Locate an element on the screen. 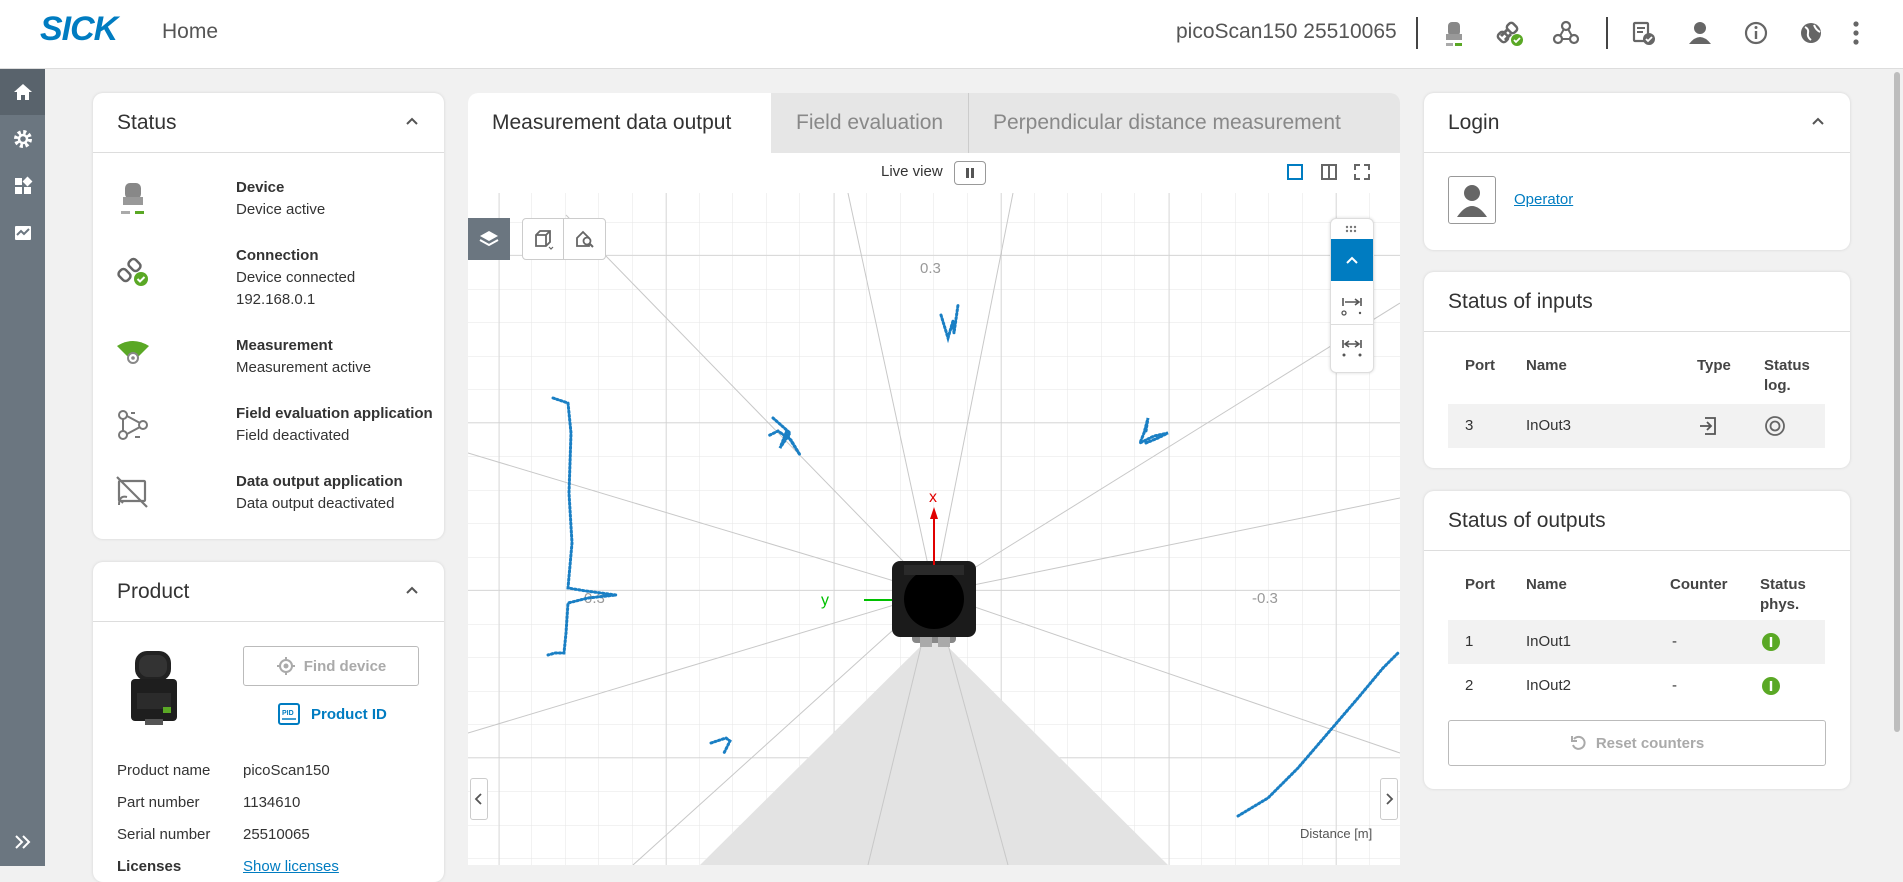 The height and width of the screenshot is (882, 1903). apps-icon is located at coordinates (23, 185).